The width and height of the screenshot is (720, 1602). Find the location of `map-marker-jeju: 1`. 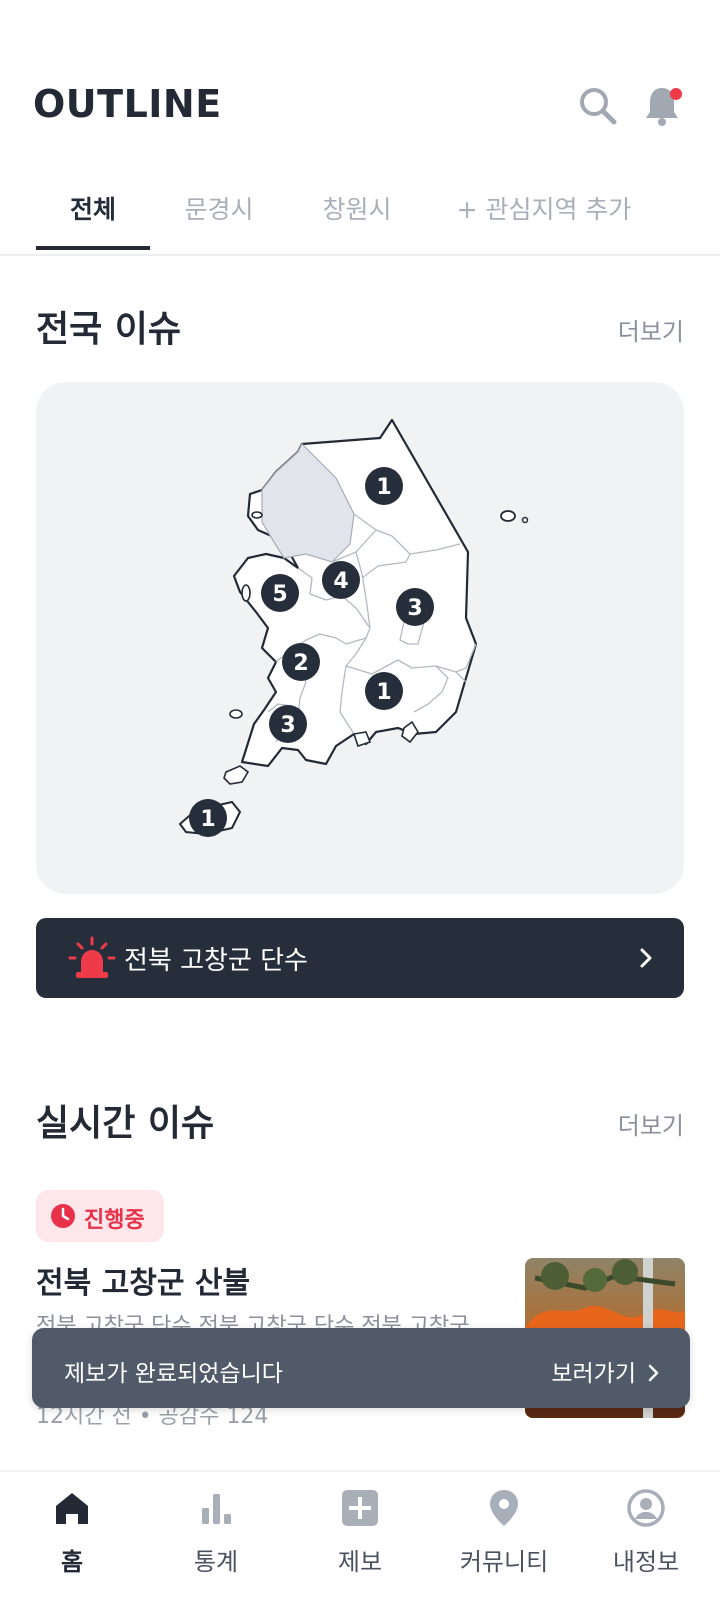

map-marker-jeju: 1 is located at coordinates (208, 818).